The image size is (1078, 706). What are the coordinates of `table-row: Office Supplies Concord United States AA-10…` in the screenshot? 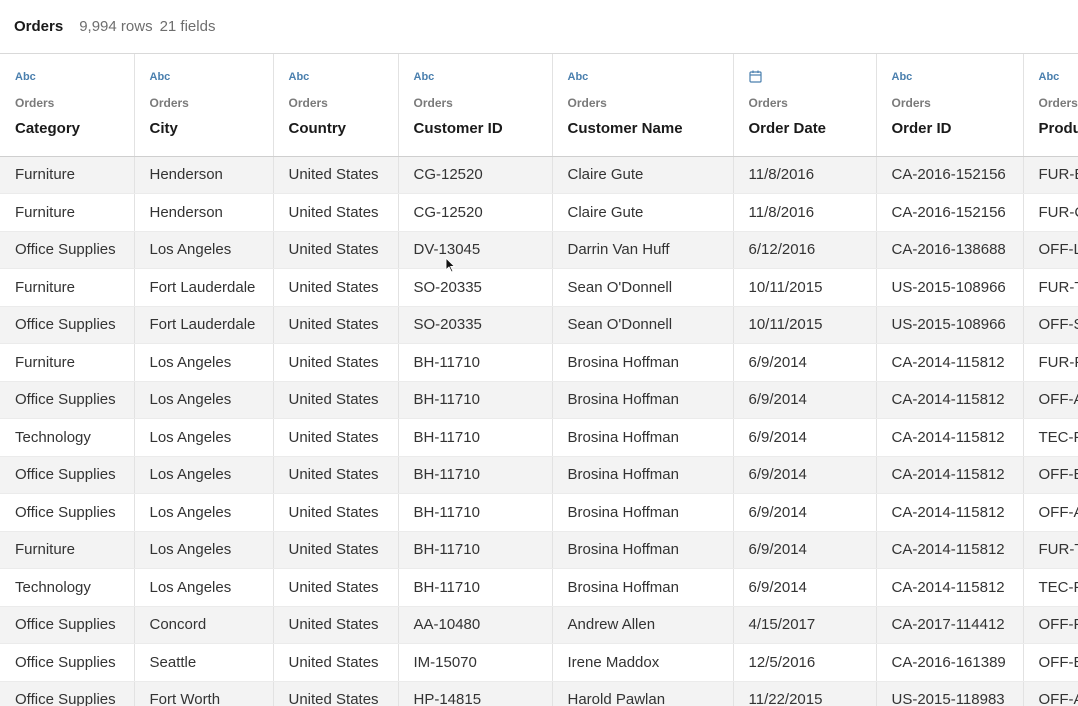 It's located at (539, 625).